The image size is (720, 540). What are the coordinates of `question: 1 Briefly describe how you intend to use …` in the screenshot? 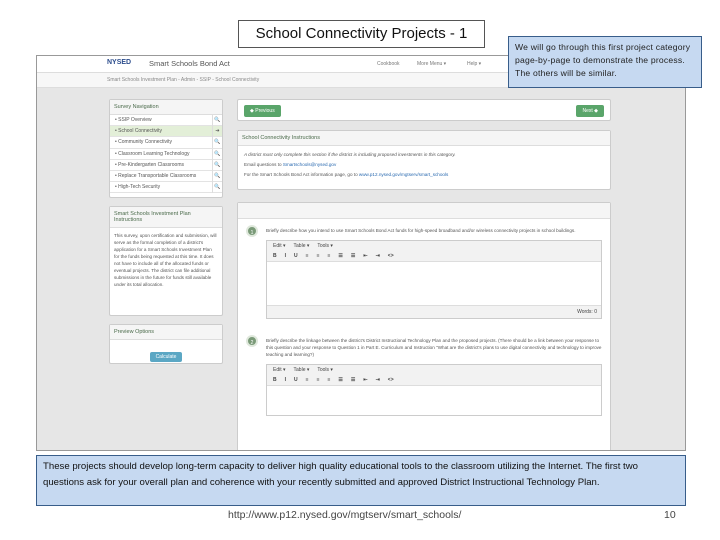 It's located at (424, 274).